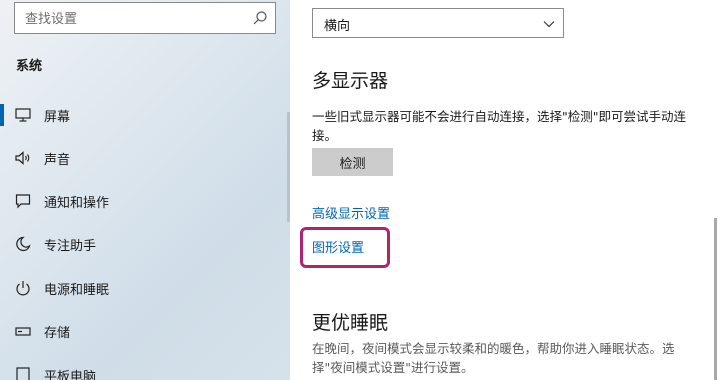 The image size is (720, 380). What do you see at coordinates (352, 162) in the screenshot?
I see `detect-button: 检测` at bounding box center [352, 162].